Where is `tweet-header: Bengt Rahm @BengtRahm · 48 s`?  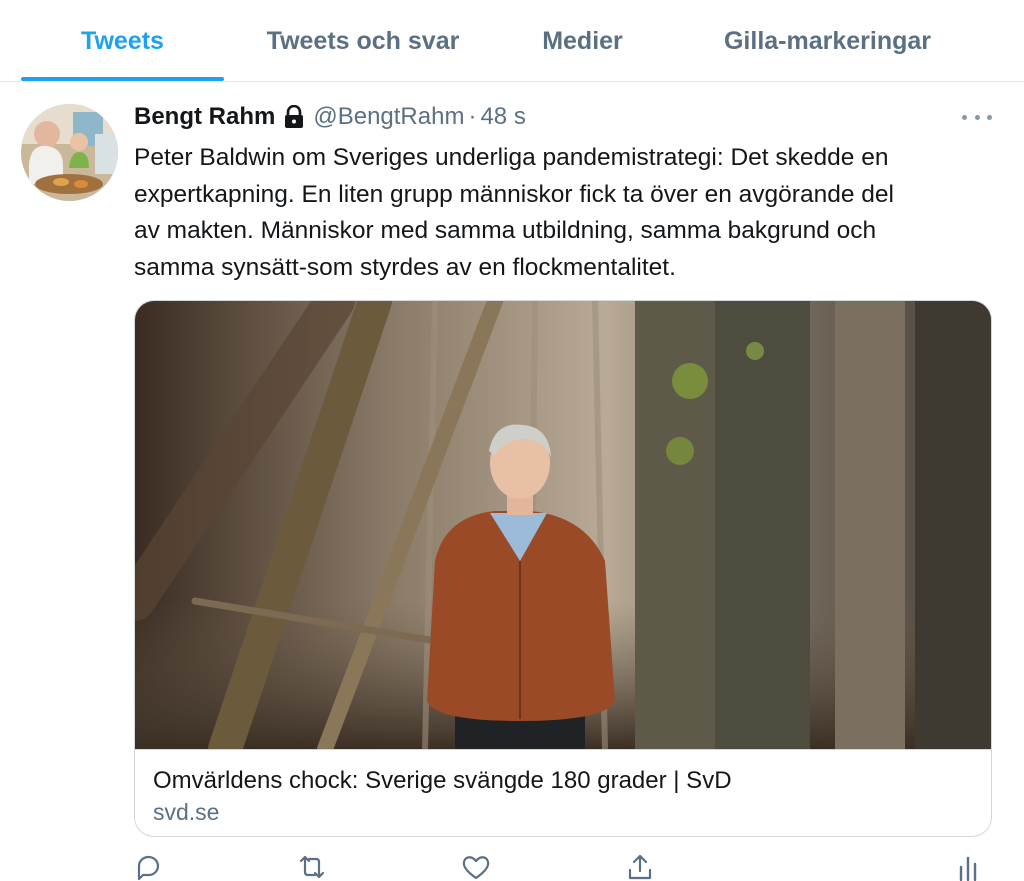 tweet-header: Bengt Rahm @BengtRahm · 48 s is located at coordinates (330, 117).